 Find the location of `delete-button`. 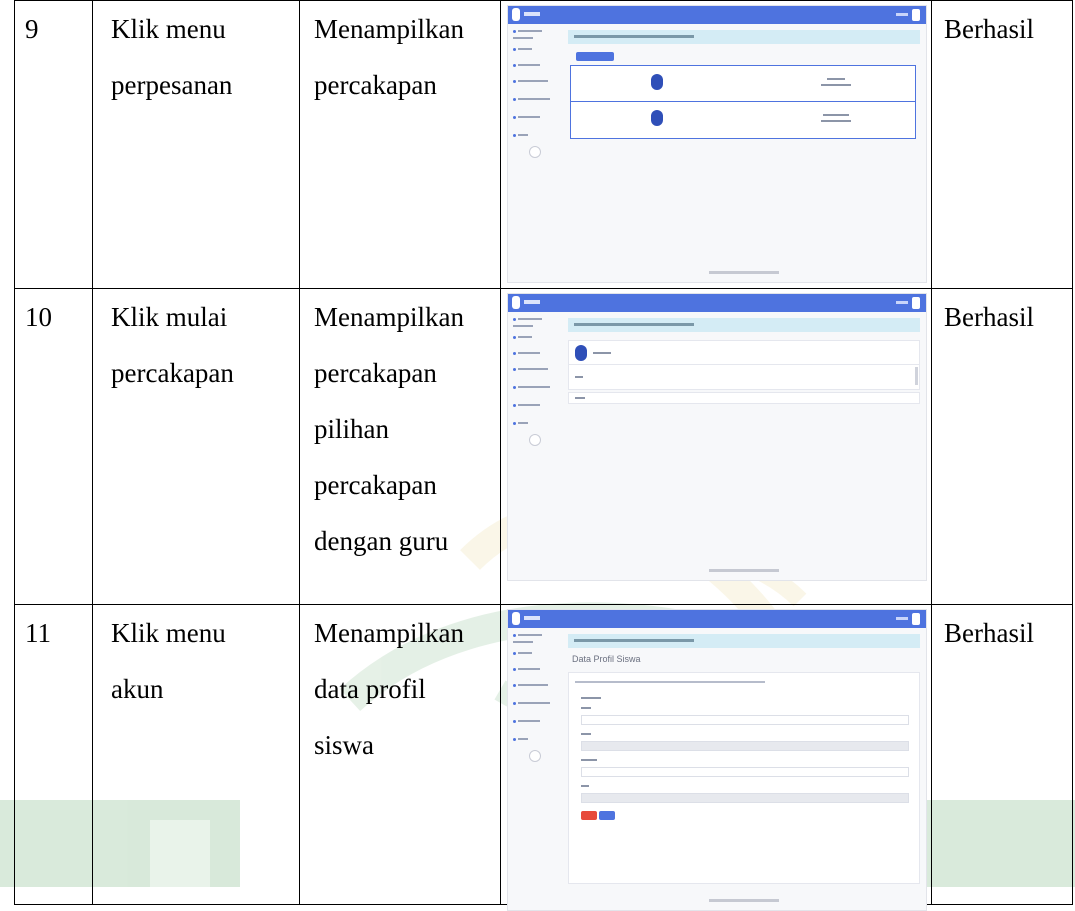

delete-button is located at coordinates (589, 815).